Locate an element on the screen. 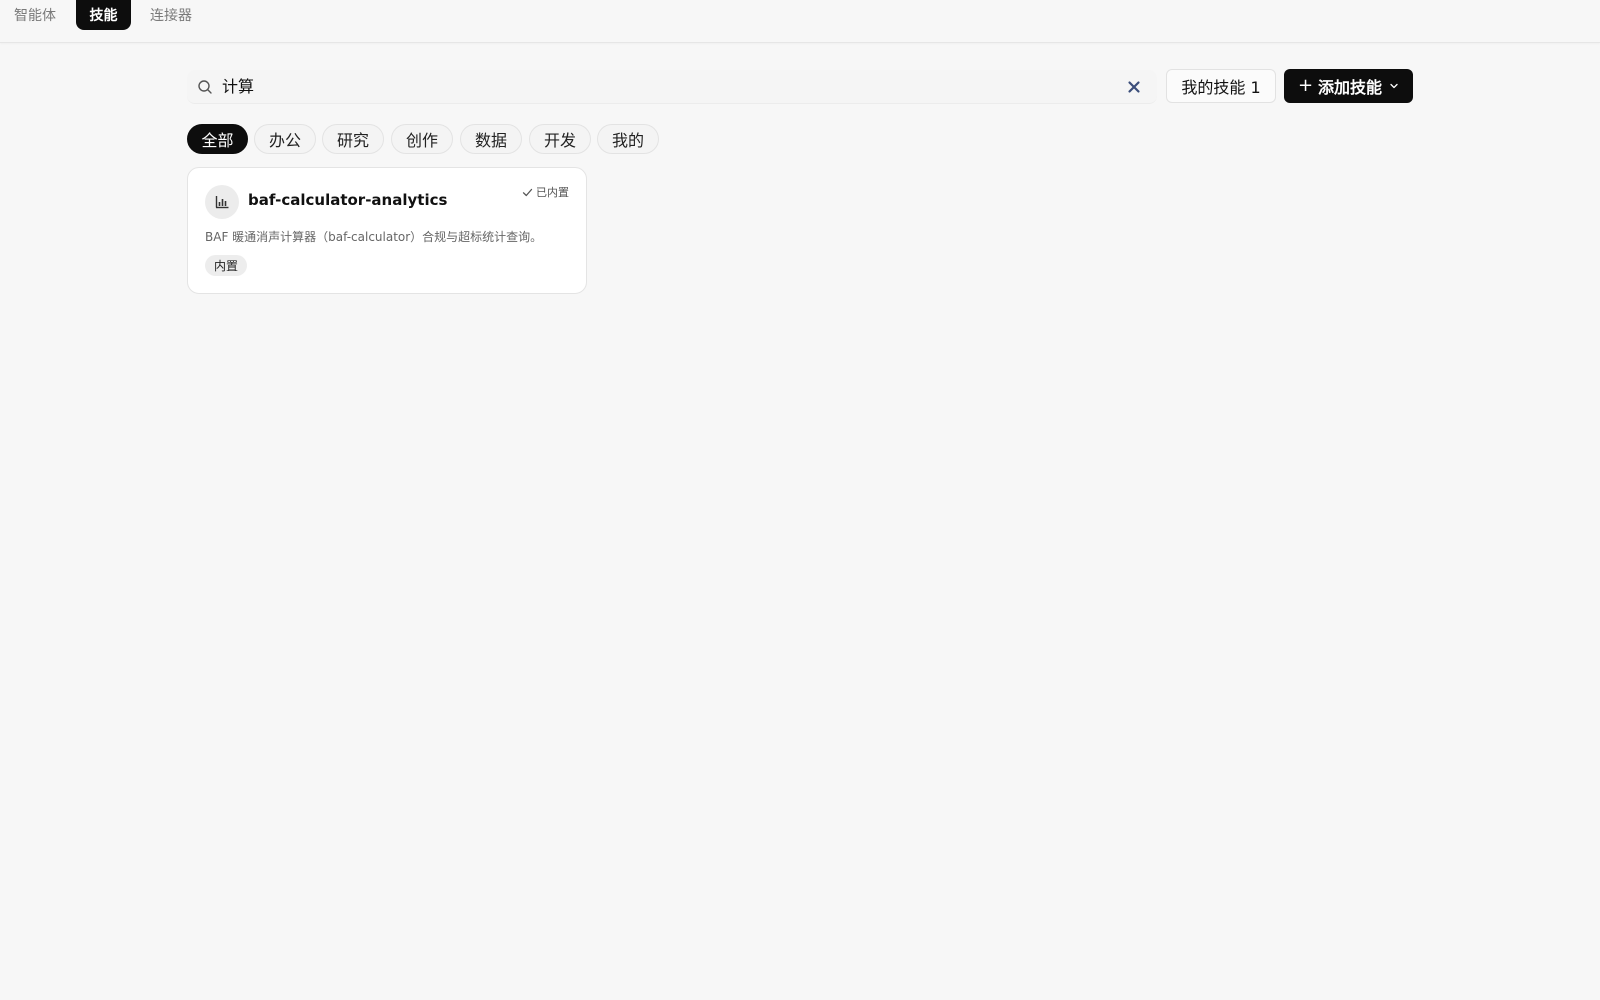 This screenshot has width=1600, height=1000. category-dev: 开发 is located at coordinates (560, 139).